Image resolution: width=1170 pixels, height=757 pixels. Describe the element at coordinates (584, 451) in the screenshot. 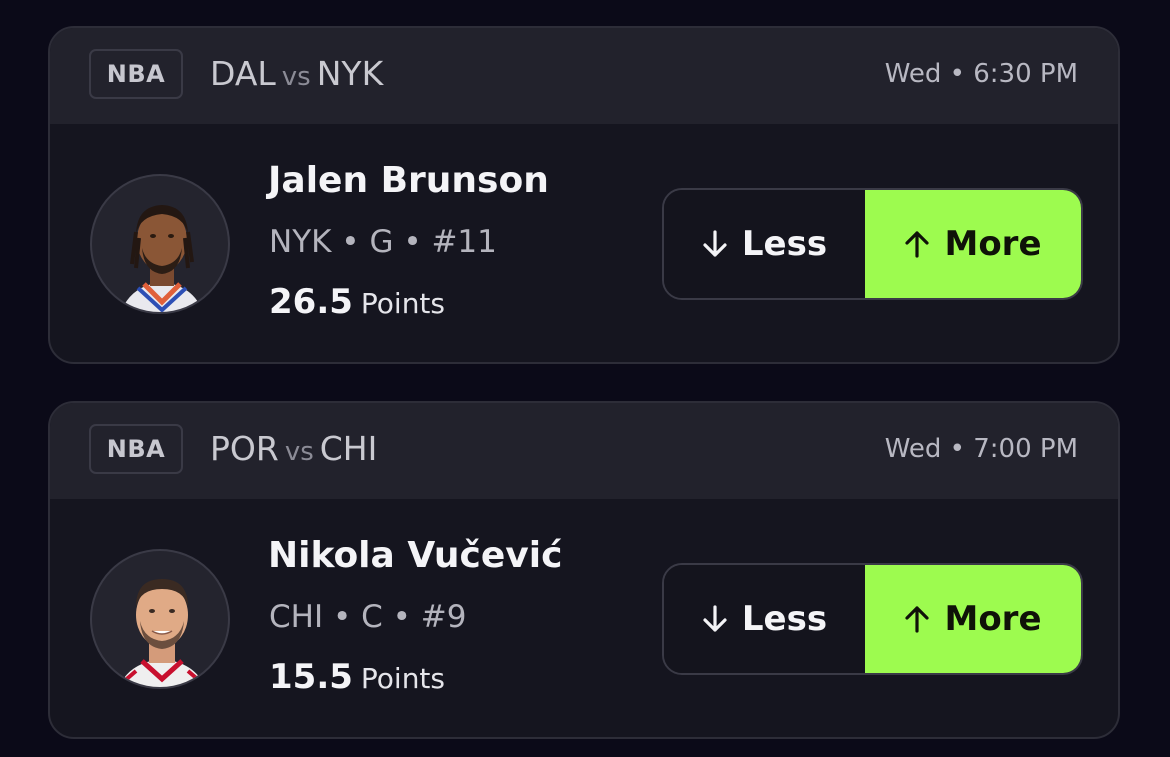

I see `card-header: NBA POR vs CHI Wed • 7:00 PM` at that location.